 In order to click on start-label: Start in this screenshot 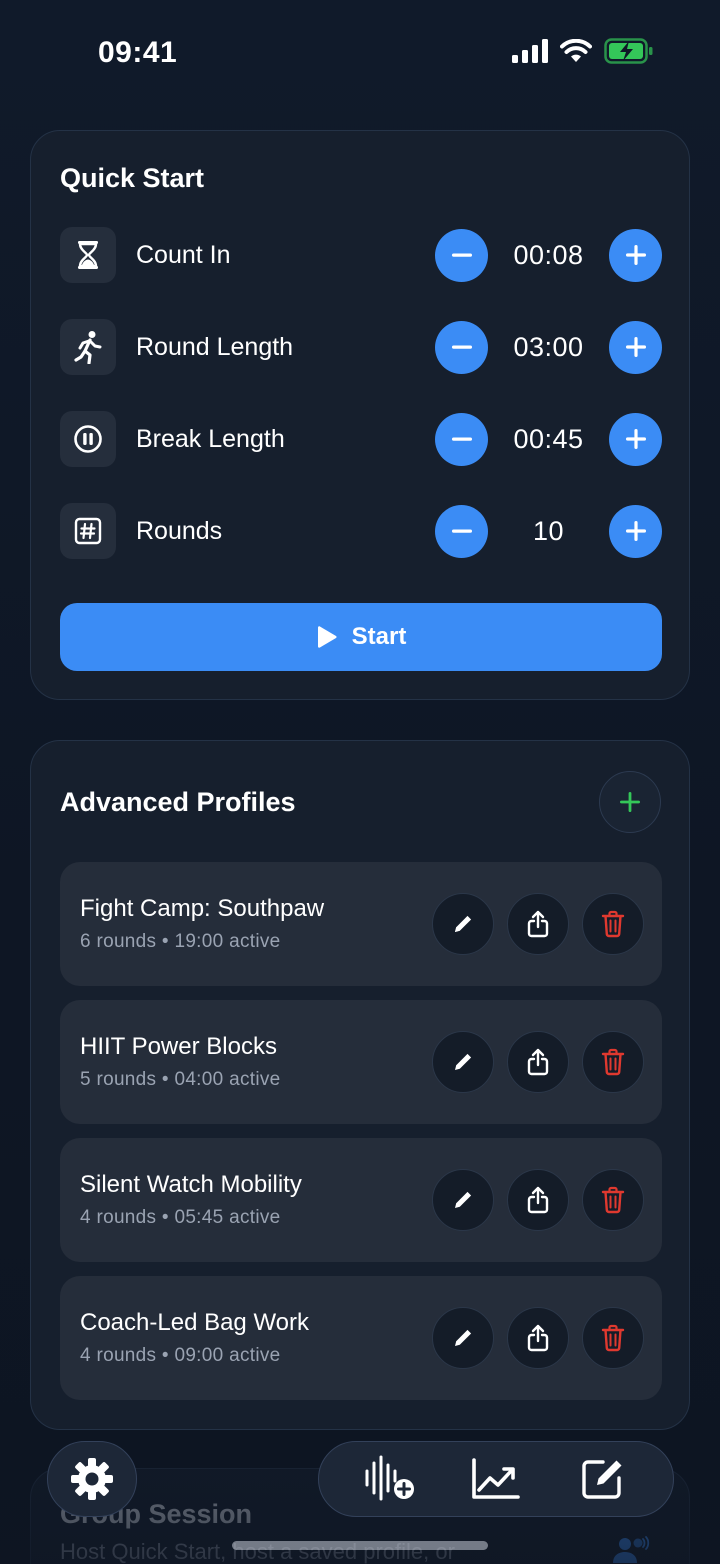, I will do `click(379, 636)`.